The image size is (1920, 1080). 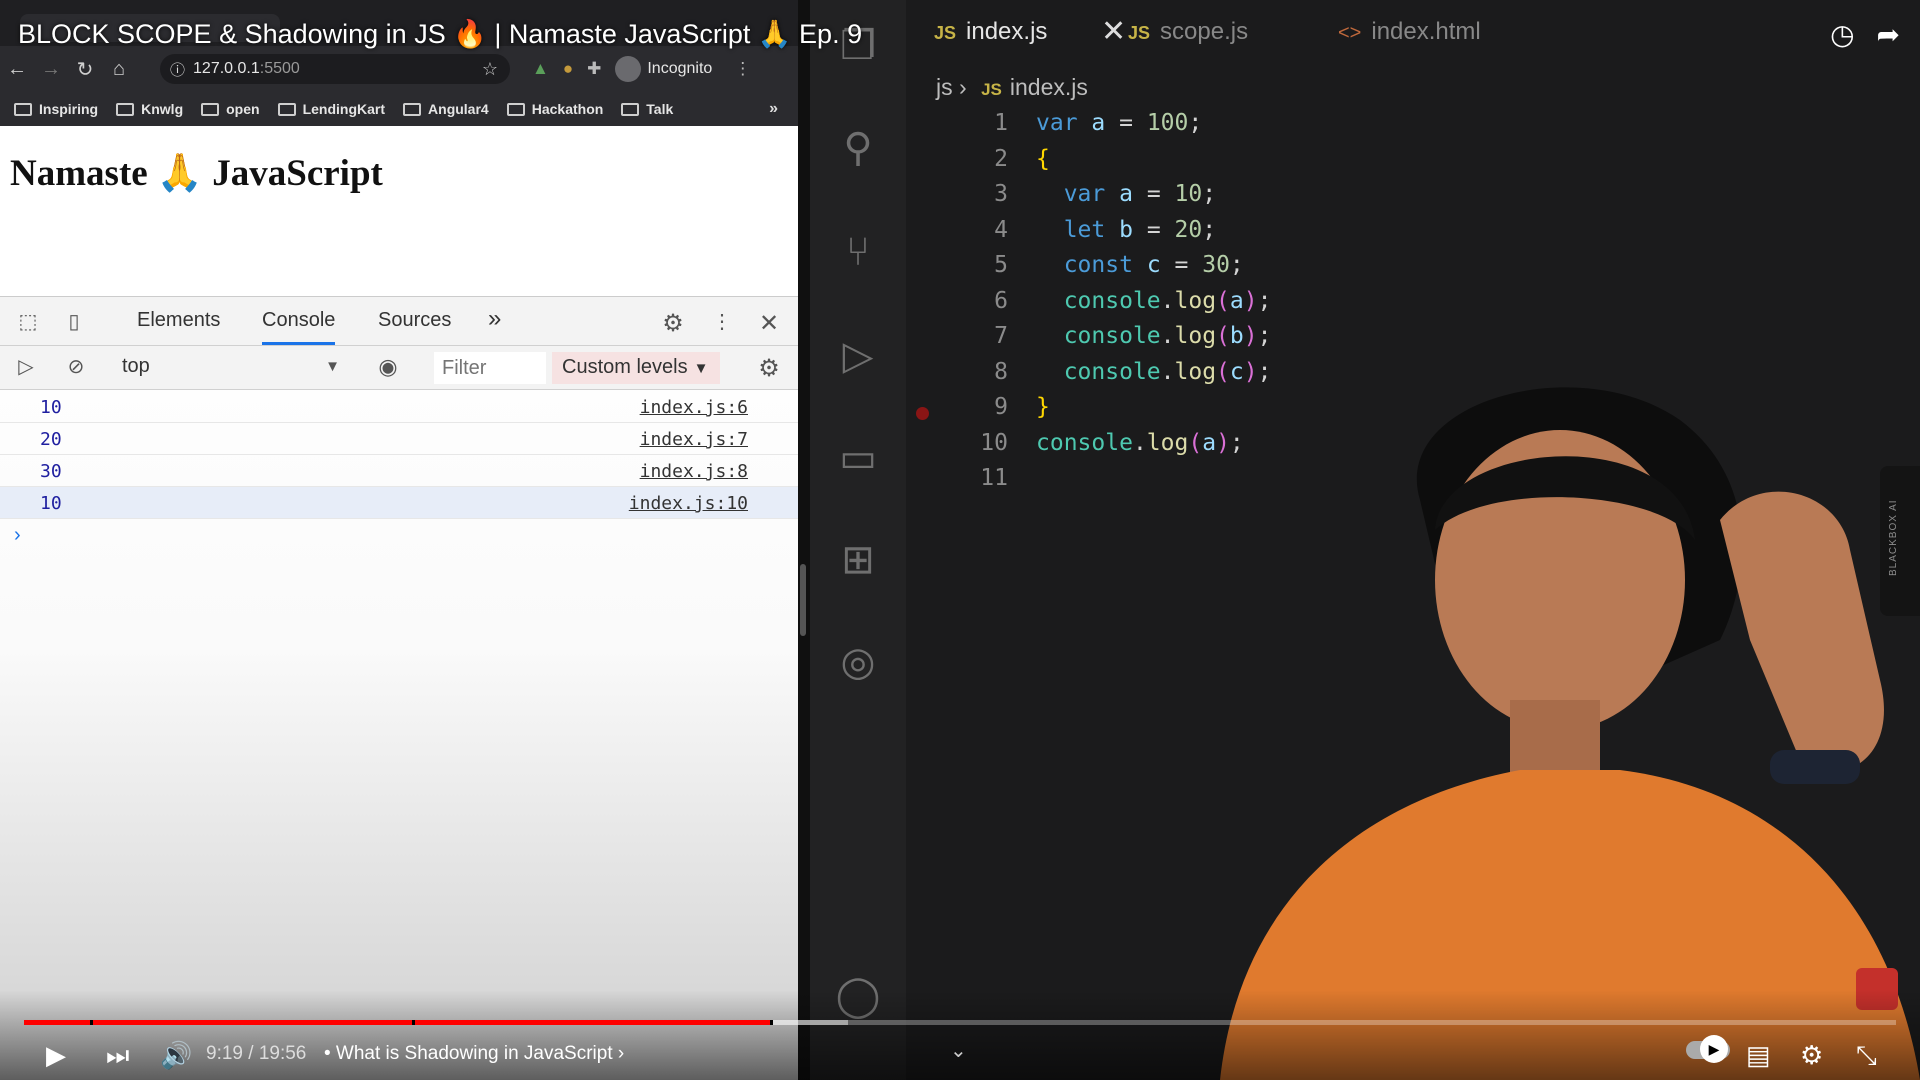 What do you see at coordinates (388, 367) in the screenshot?
I see `eye-icon: ◉` at bounding box center [388, 367].